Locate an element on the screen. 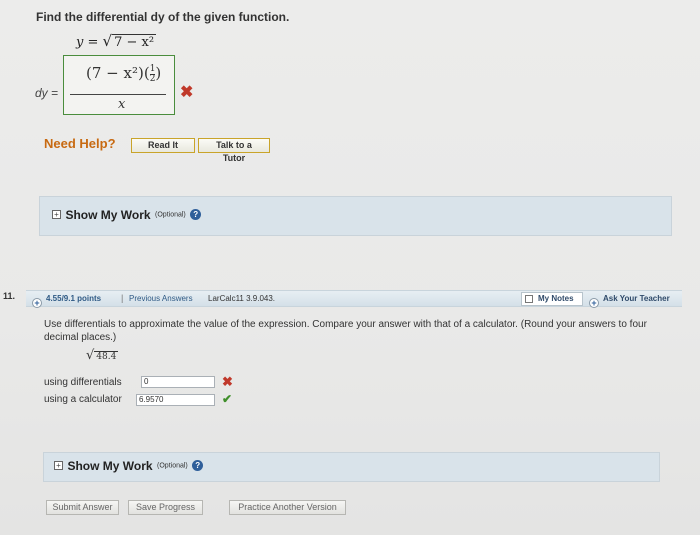 This screenshot has width=700, height=535. points-label: 4.55/9.1 points is located at coordinates (74, 298).